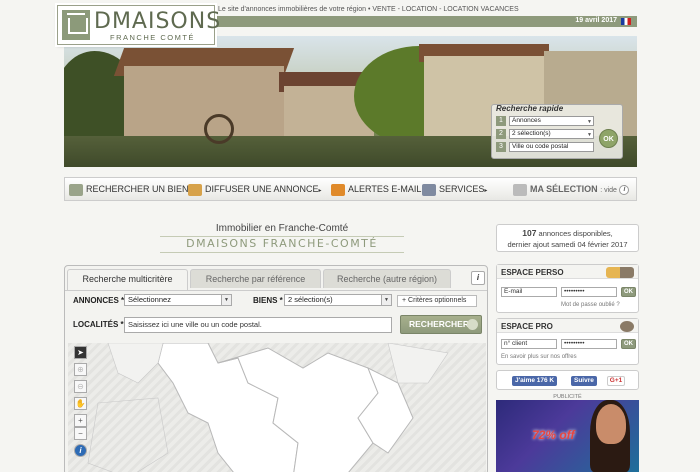  What do you see at coordinates (437, 301) in the screenshot?
I see `criteres-optionnels-button: + Critères optionnels` at bounding box center [437, 301].